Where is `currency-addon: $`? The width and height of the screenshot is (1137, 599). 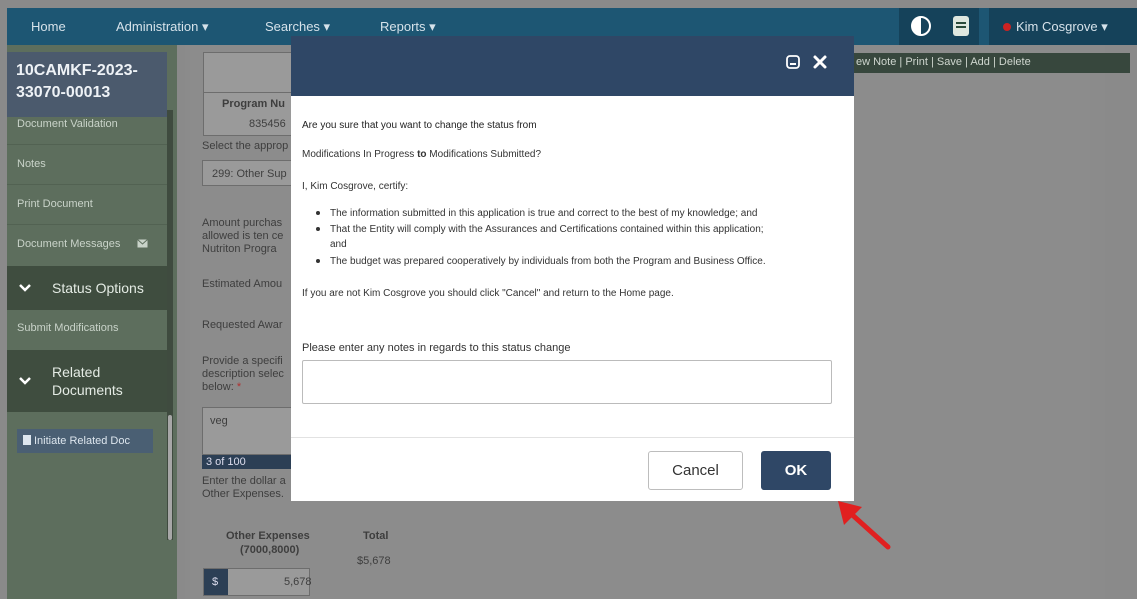
currency-addon: $ is located at coordinates (216, 582).